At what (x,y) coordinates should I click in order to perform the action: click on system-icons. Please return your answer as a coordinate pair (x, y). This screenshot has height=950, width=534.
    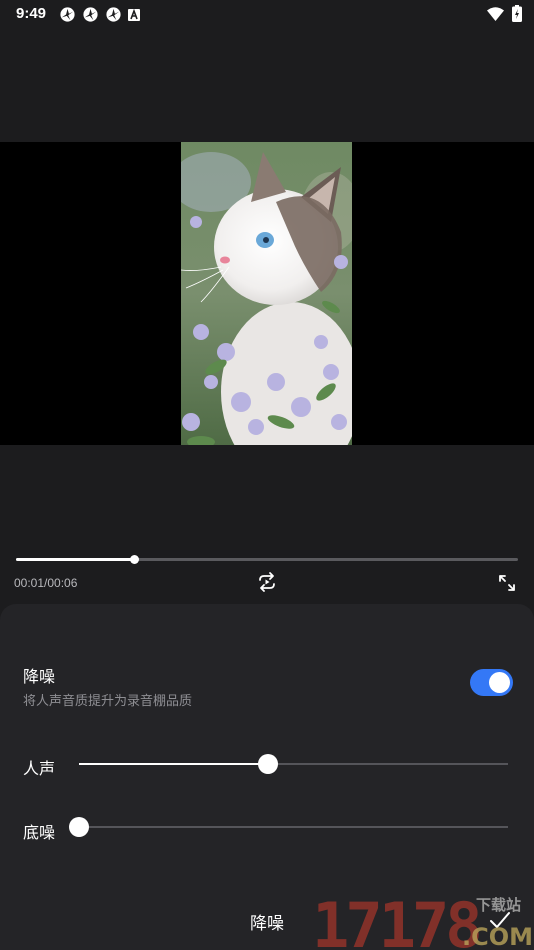
    Looking at the image, I should click on (504, 13).